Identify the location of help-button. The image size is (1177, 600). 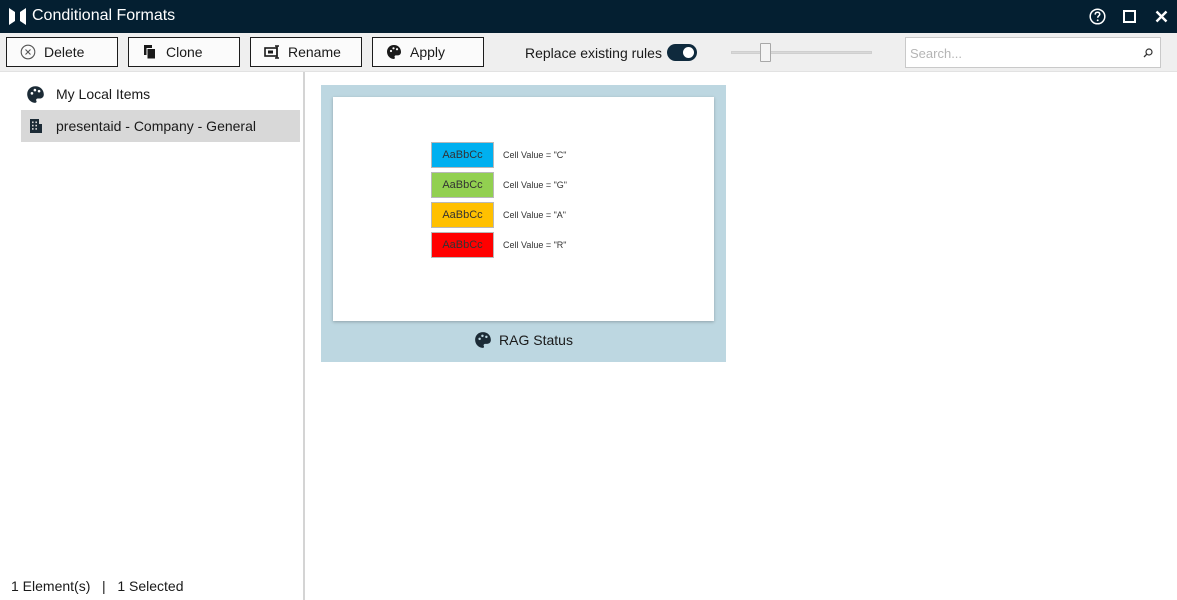
(1097, 16).